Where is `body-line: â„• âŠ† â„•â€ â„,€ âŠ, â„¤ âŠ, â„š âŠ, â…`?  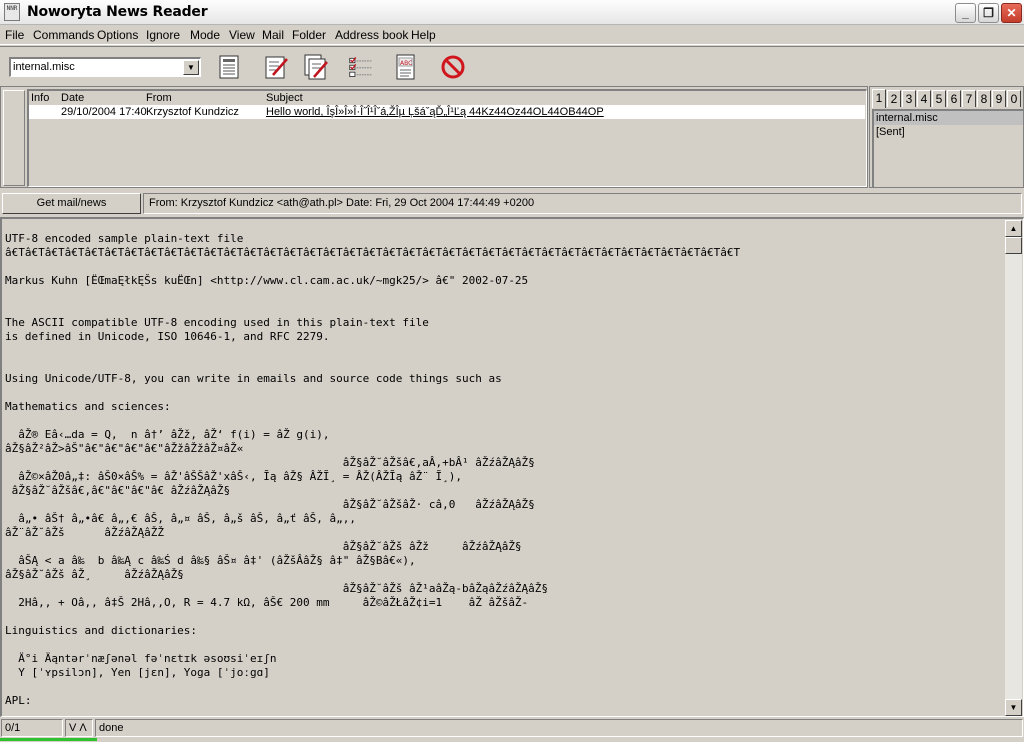
body-line: â„• âŠ† â„•â€ â„,€ âŠ, â„¤ âŠ, â„š âŠ, â… is located at coordinates (180, 518).